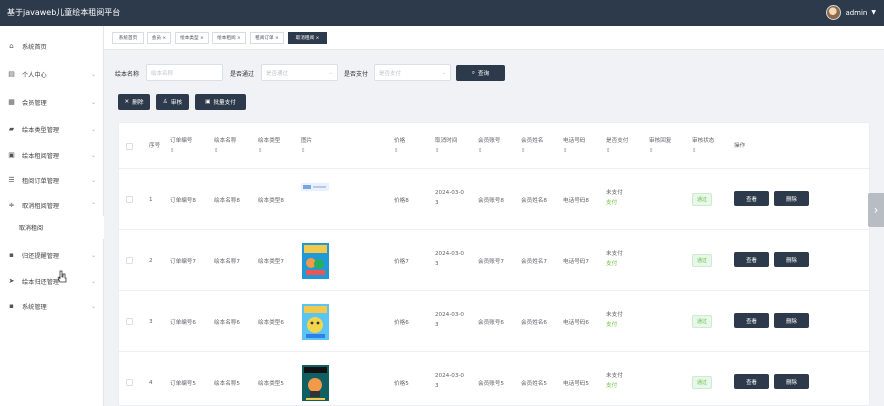 This screenshot has height=406, width=884. What do you see at coordinates (834, 12) in the screenshot?
I see `avatar` at bounding box center [834, 12].